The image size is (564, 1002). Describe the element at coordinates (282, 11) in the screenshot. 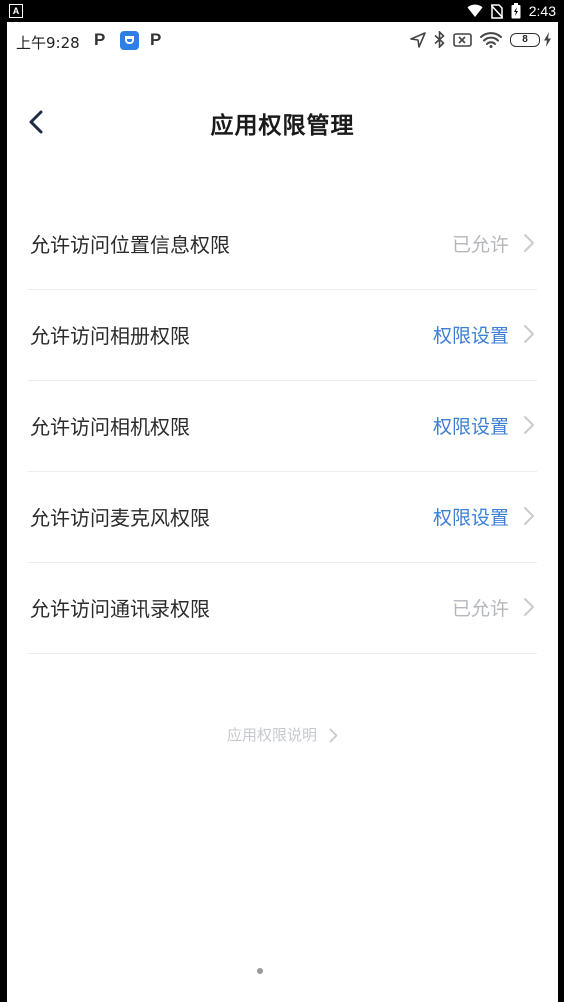

I see `system-bar: A 2:43` at that location.